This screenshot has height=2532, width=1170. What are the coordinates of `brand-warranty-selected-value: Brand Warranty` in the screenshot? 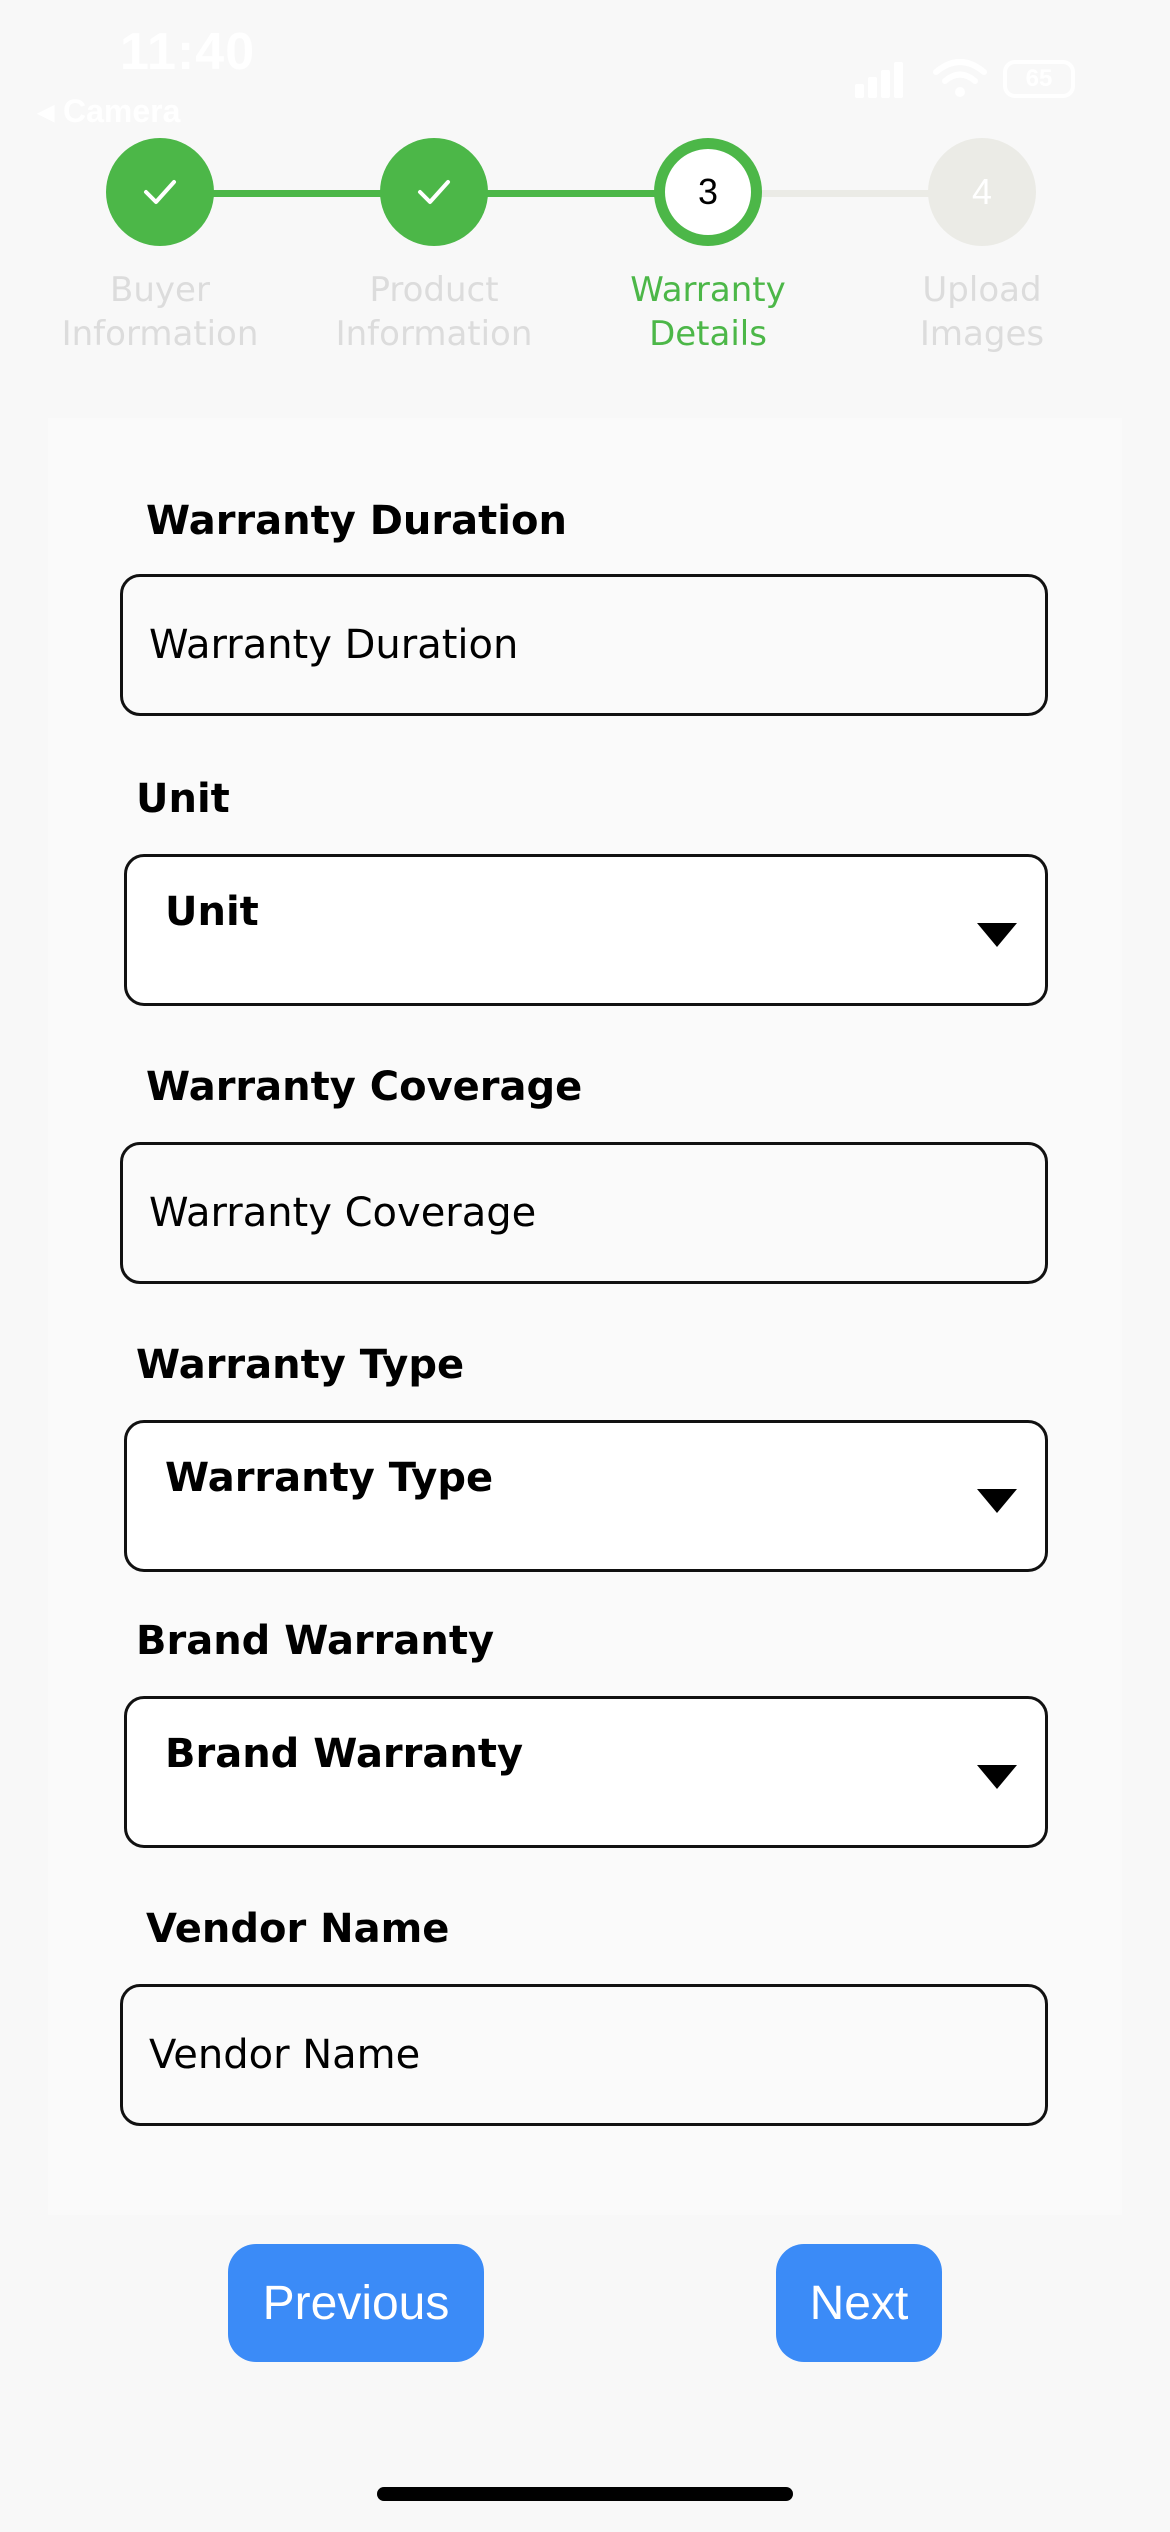 It's located at (344, 1754).